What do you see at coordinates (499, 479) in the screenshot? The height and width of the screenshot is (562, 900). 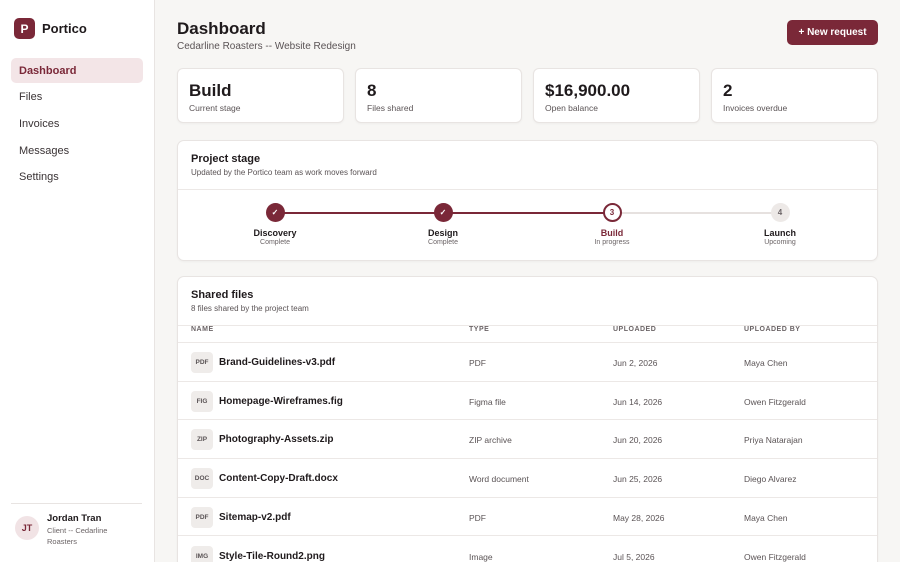 I see `file-type: Word document` at bounding box center [499, 479].